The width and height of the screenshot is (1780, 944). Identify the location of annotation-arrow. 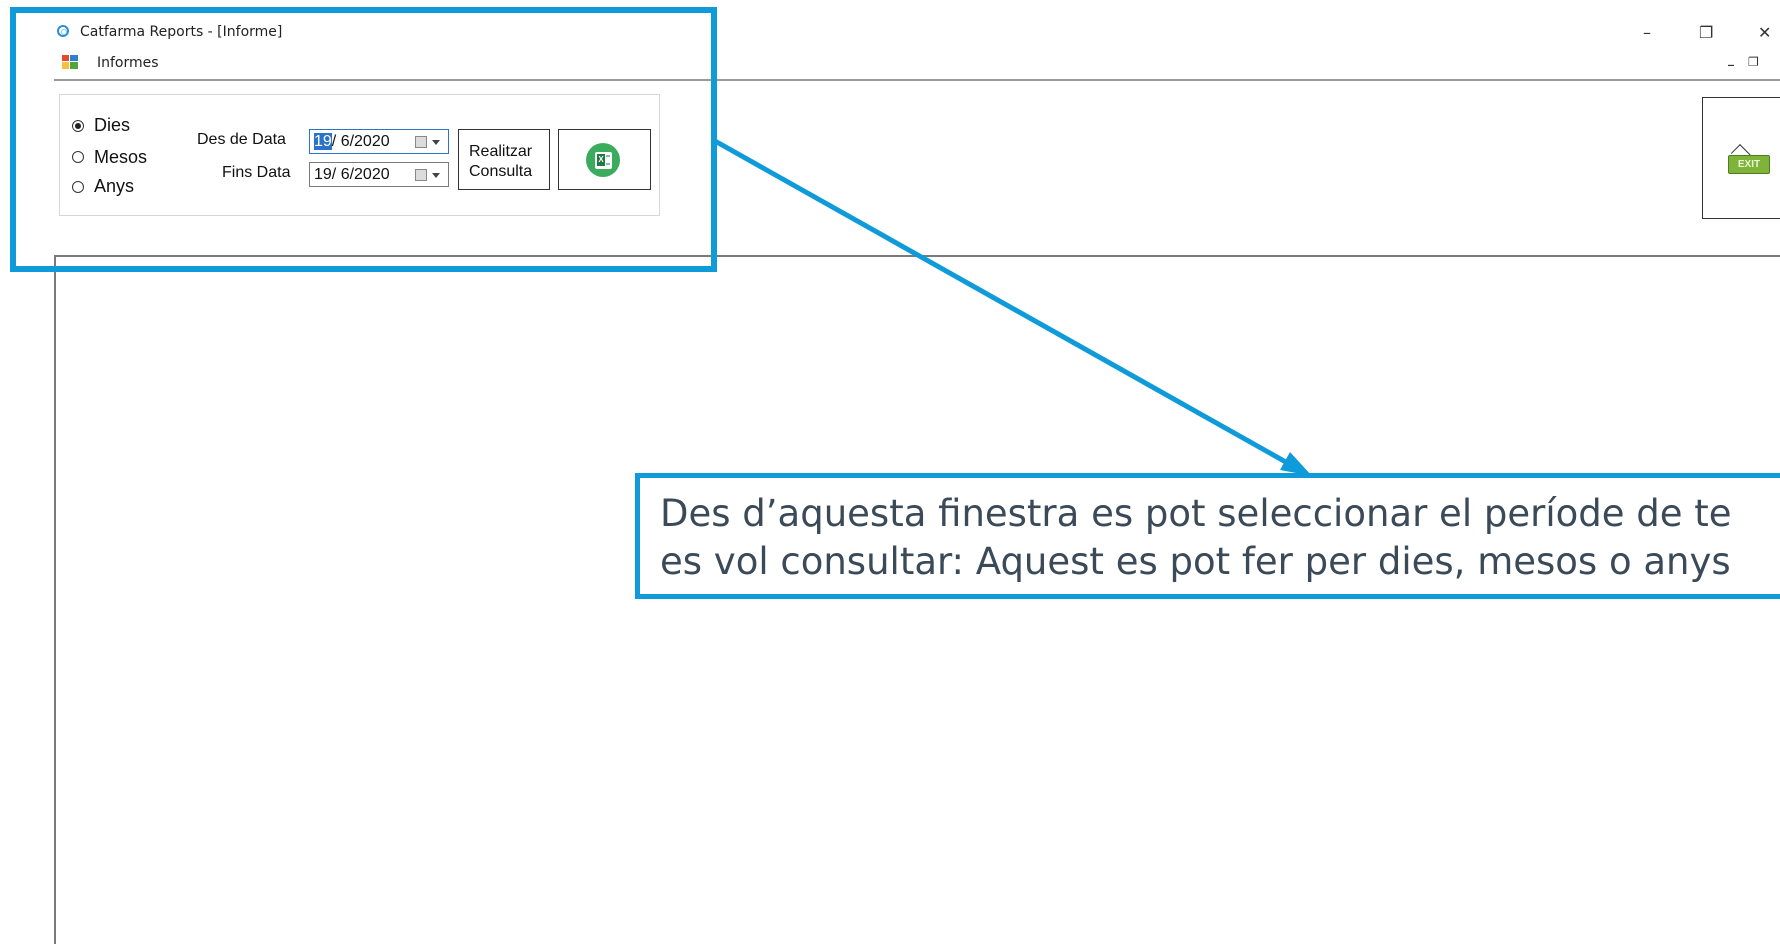
(1012, 307).